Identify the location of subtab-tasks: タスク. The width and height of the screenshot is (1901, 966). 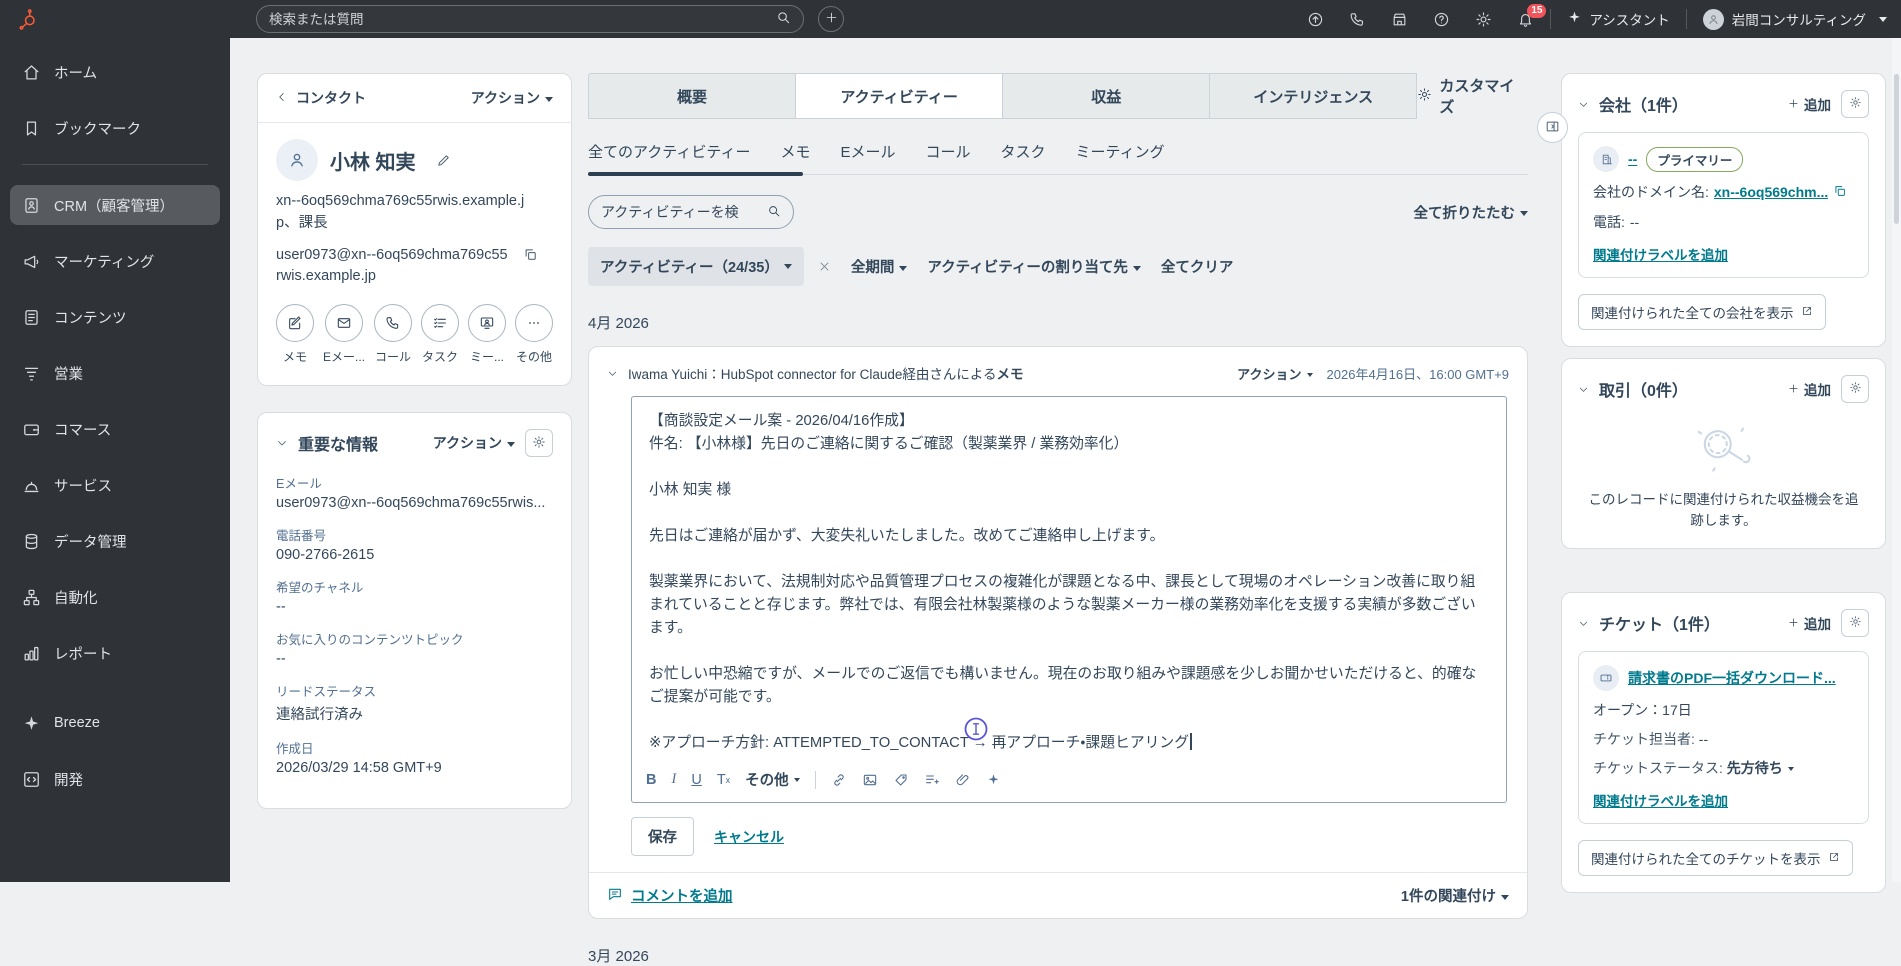
(1023, 157).